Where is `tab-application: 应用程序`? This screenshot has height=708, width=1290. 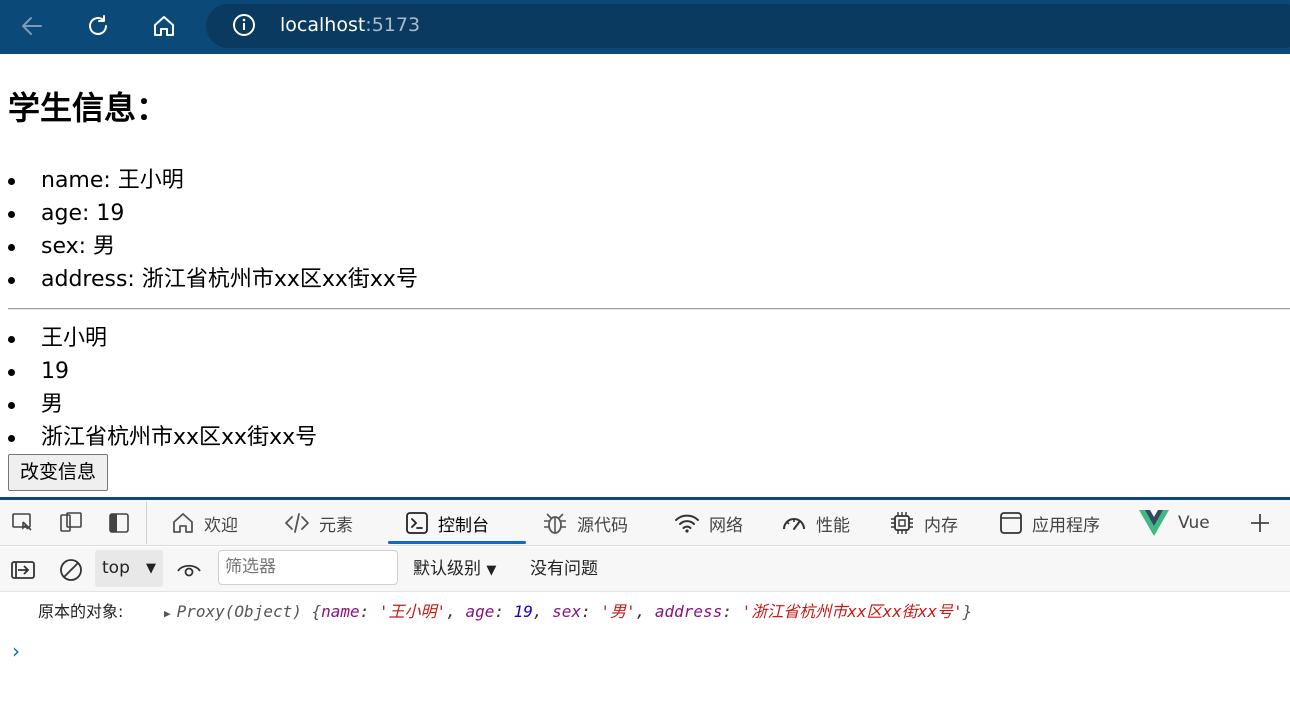
tab-application: 应用程序 is located at coordinates (1049, 523).